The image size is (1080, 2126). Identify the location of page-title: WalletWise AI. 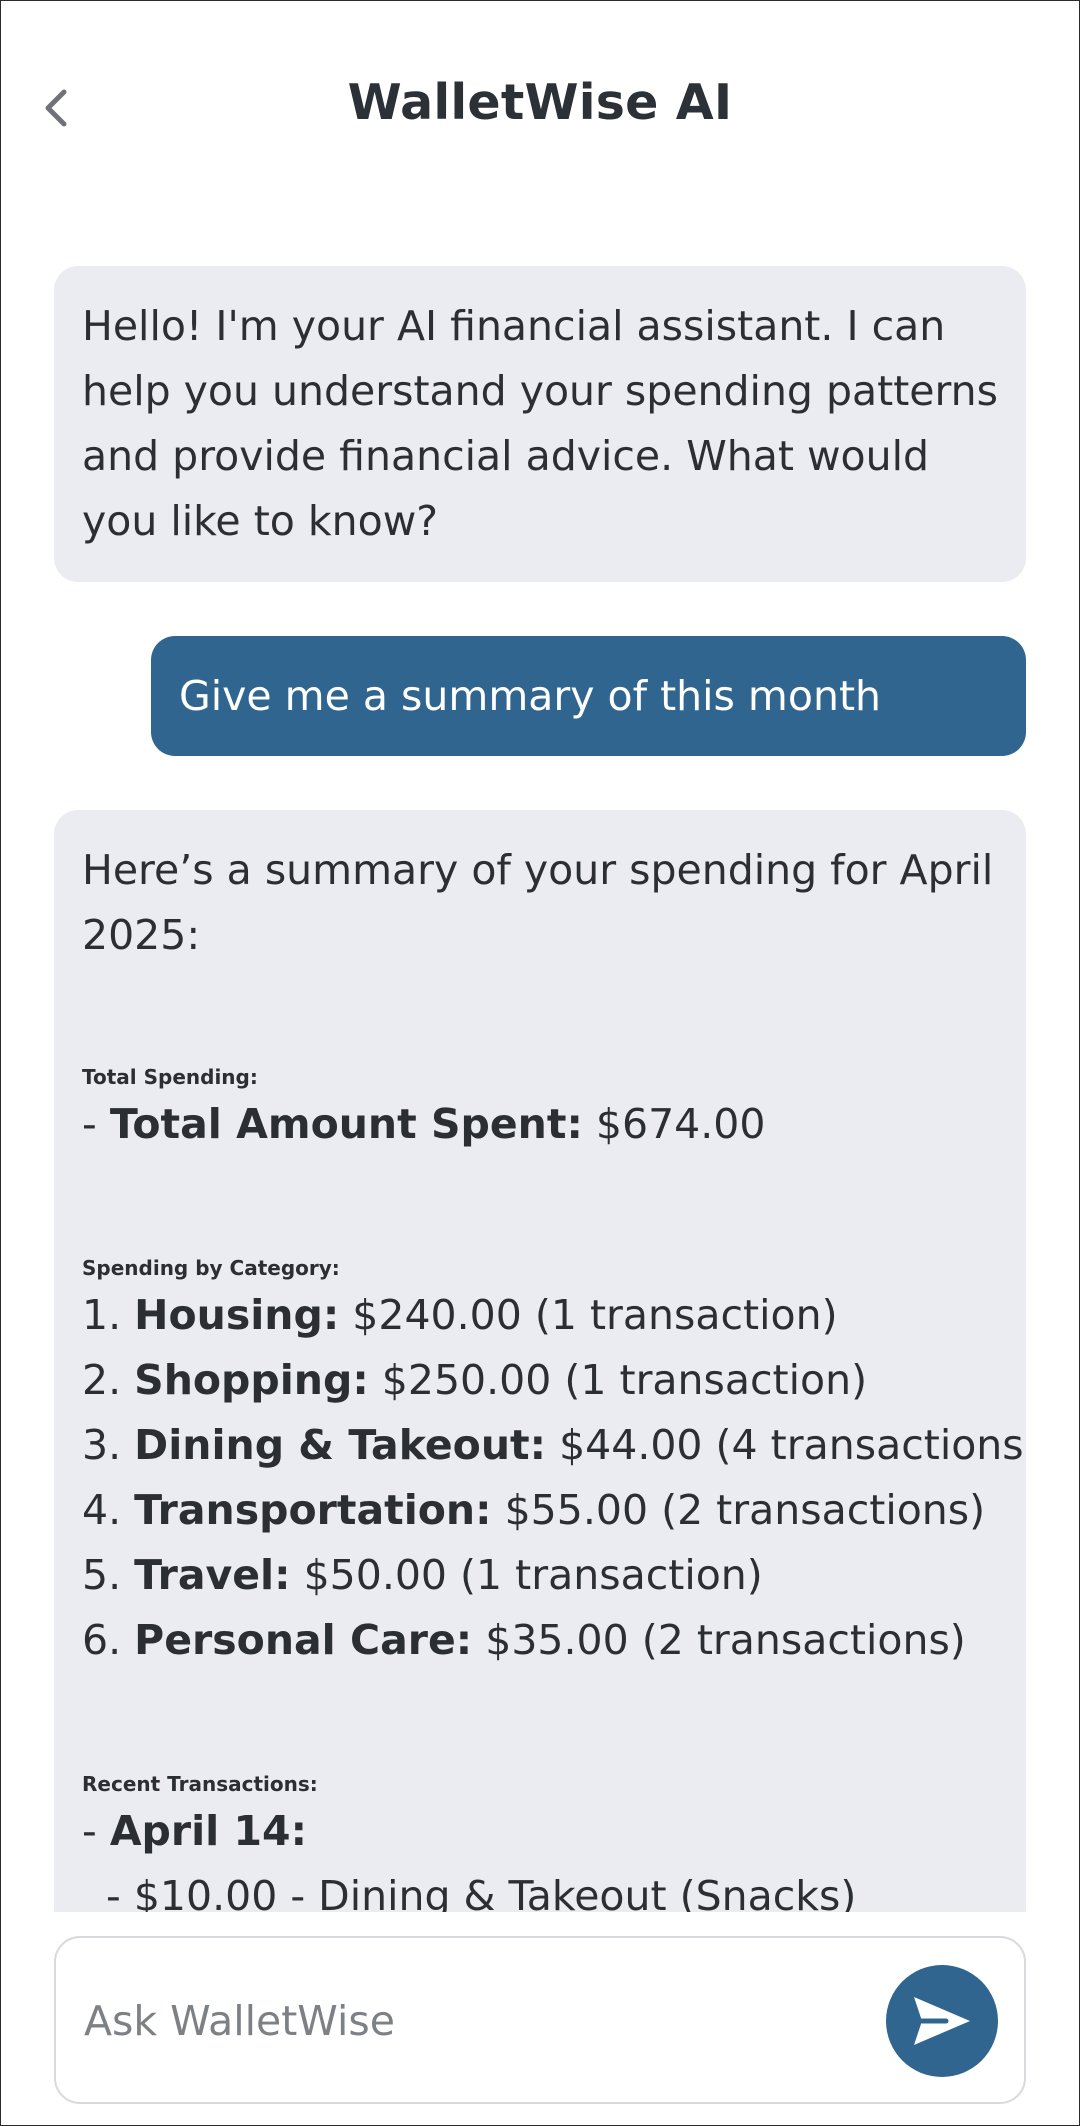
(540, 102).